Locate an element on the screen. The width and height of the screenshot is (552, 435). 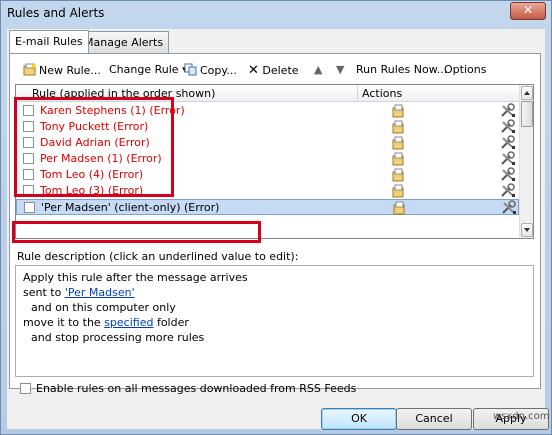
tab-label: E-mail Rules is located at coordinates (49, 41).